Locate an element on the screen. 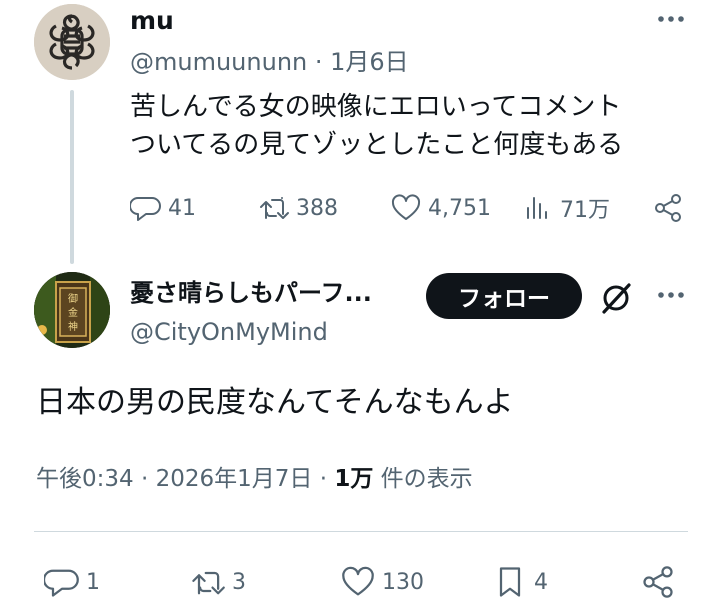 Image resolution: width=721 pixels, height=603 pixels. views-icon is located at coordinates (537, 208).